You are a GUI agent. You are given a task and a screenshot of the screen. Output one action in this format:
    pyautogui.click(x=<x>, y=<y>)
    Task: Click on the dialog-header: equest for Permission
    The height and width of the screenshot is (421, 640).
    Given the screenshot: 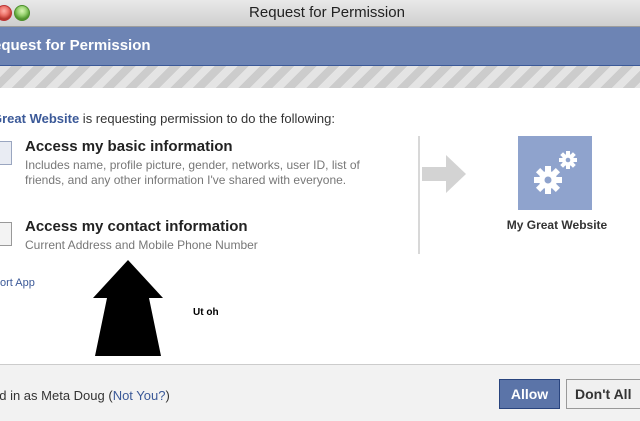 What is the action you would take?
    pyautogui.click(x=320, y=46)
    